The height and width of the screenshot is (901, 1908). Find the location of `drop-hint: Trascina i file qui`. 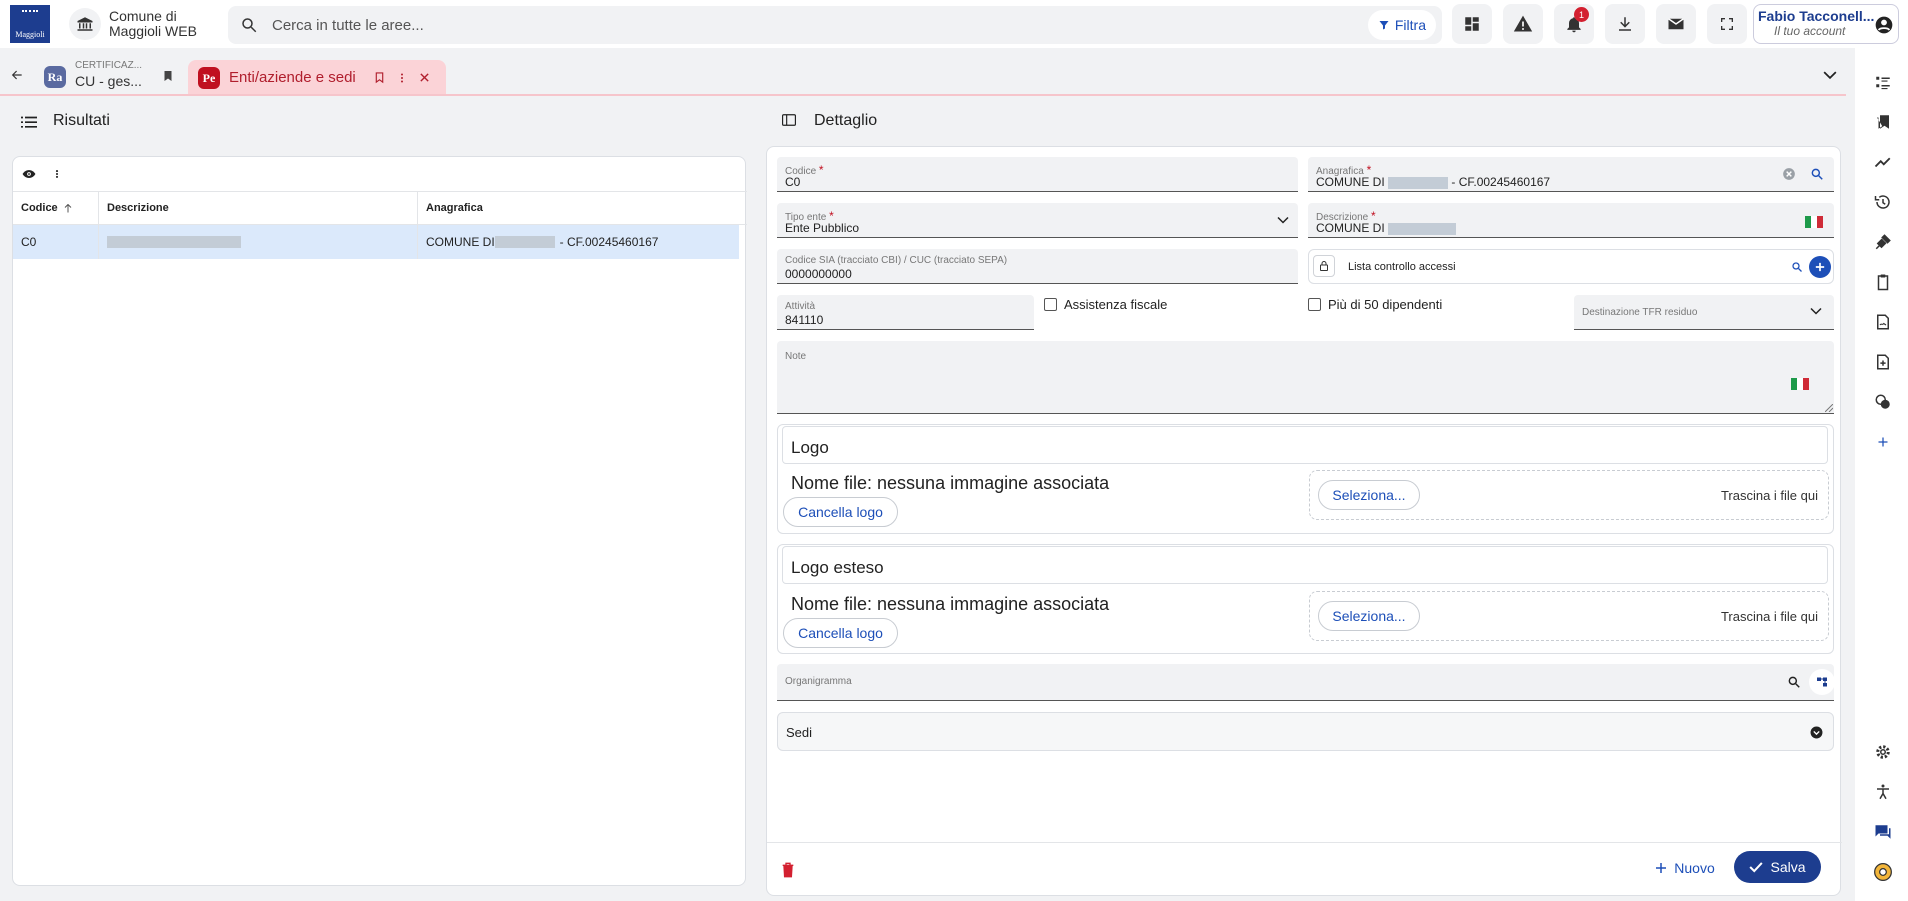

drop-hint: Trascina i file qui is located at coordinates (1769, 495).